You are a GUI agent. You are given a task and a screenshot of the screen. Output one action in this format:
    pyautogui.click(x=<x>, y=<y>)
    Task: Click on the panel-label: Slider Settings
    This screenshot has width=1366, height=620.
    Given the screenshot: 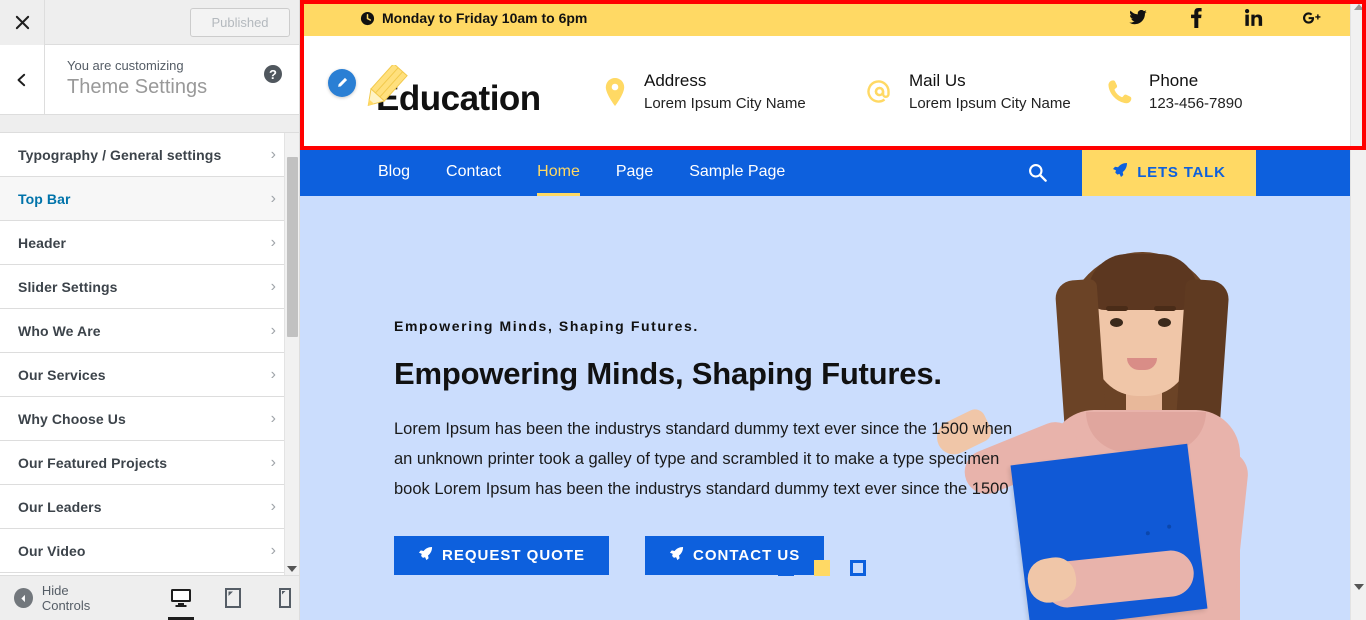 What is the action you would take?
    pyautogui.click(x=68, y=286)
    